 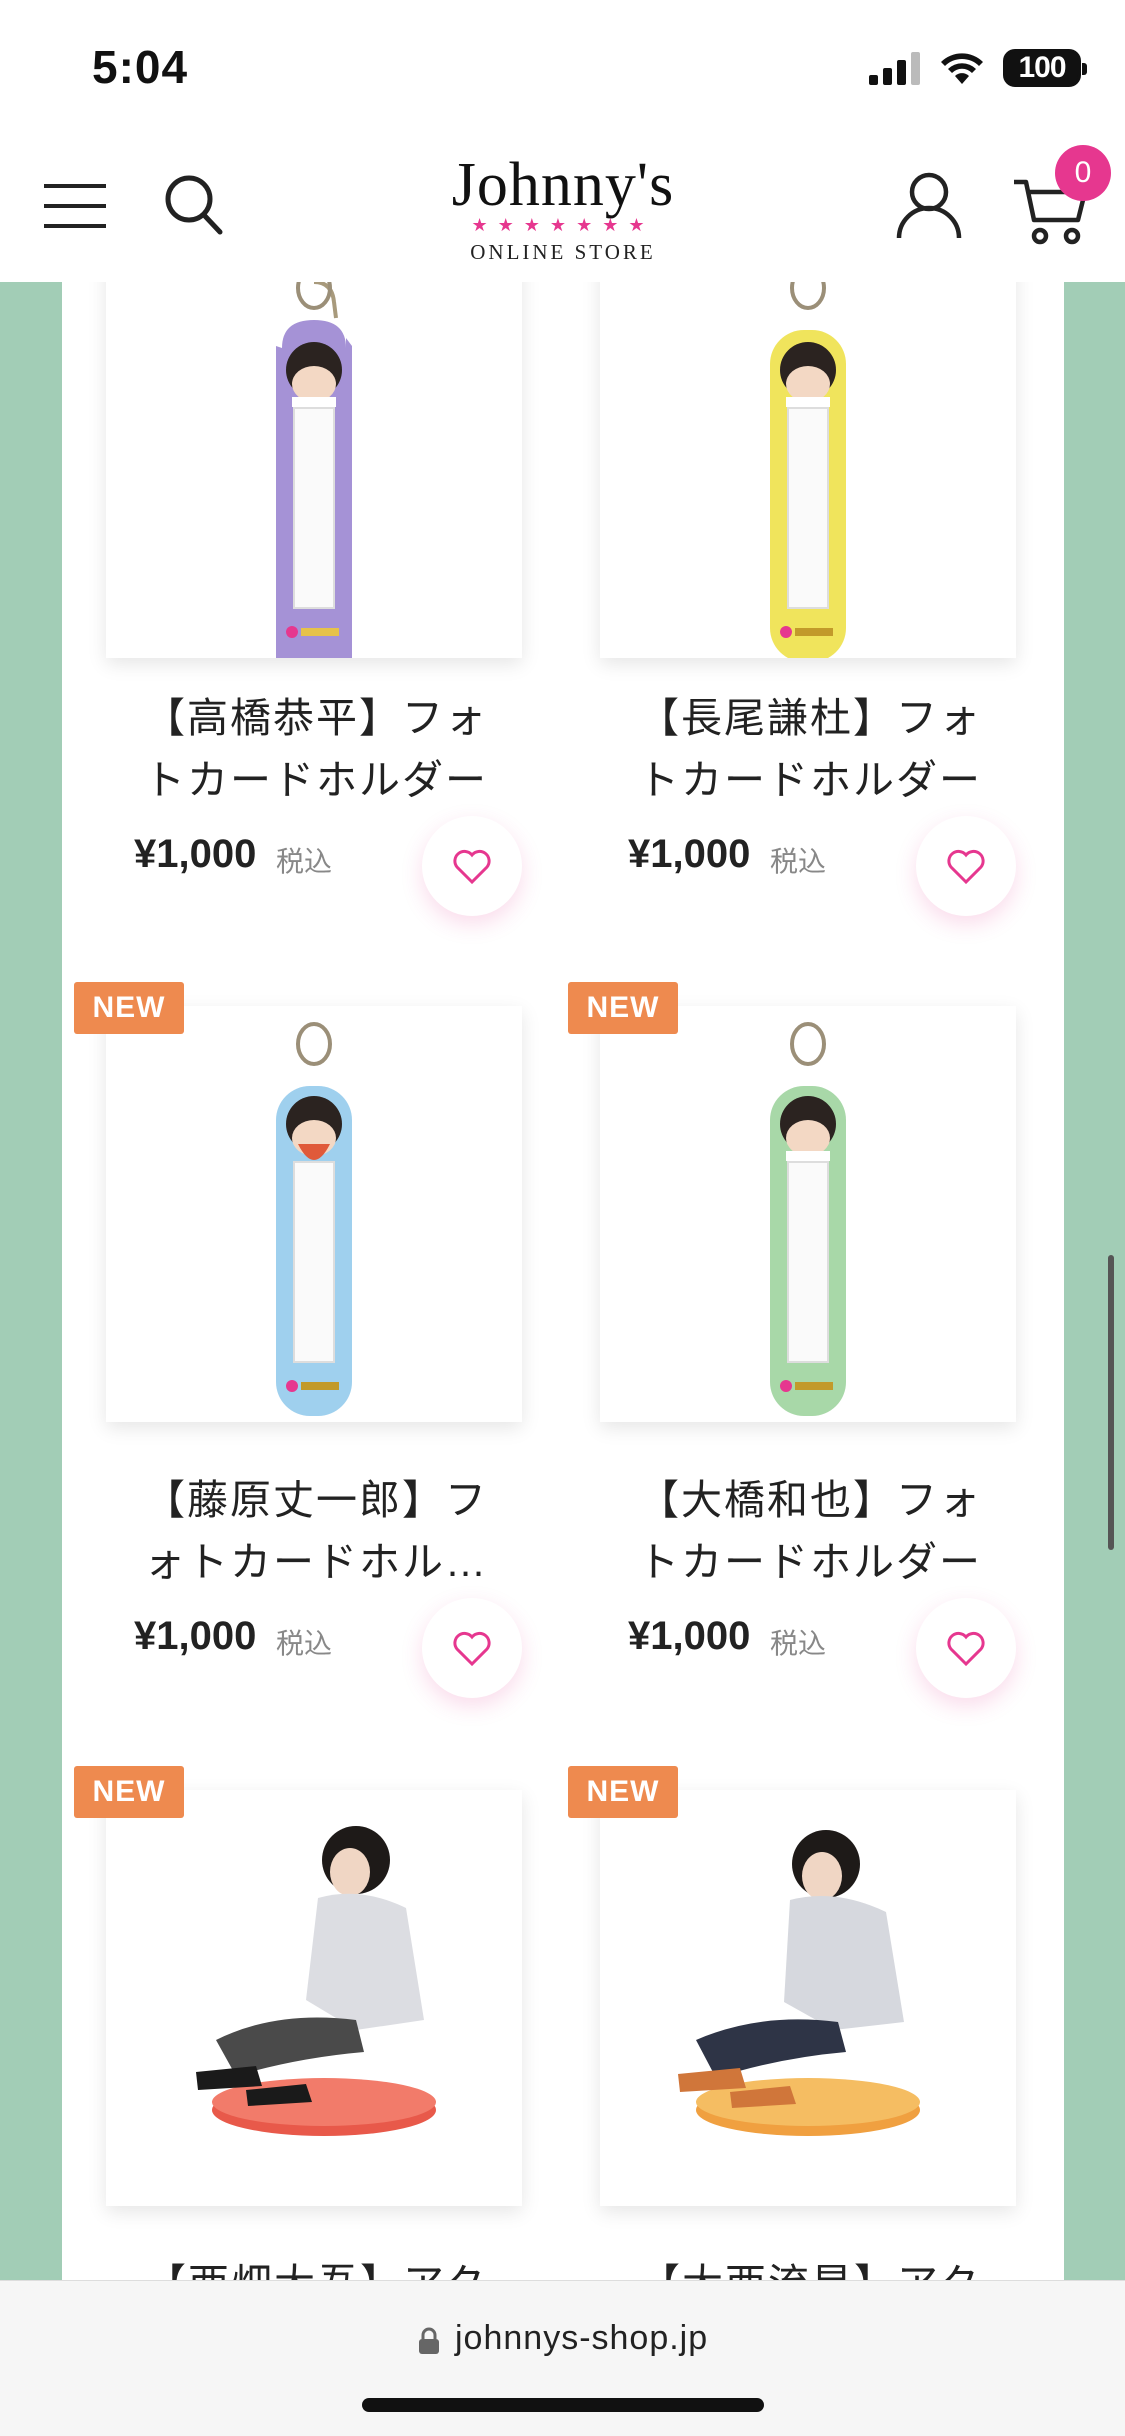 I want to click on status-time: 5:04, so click(x=140, y=67).